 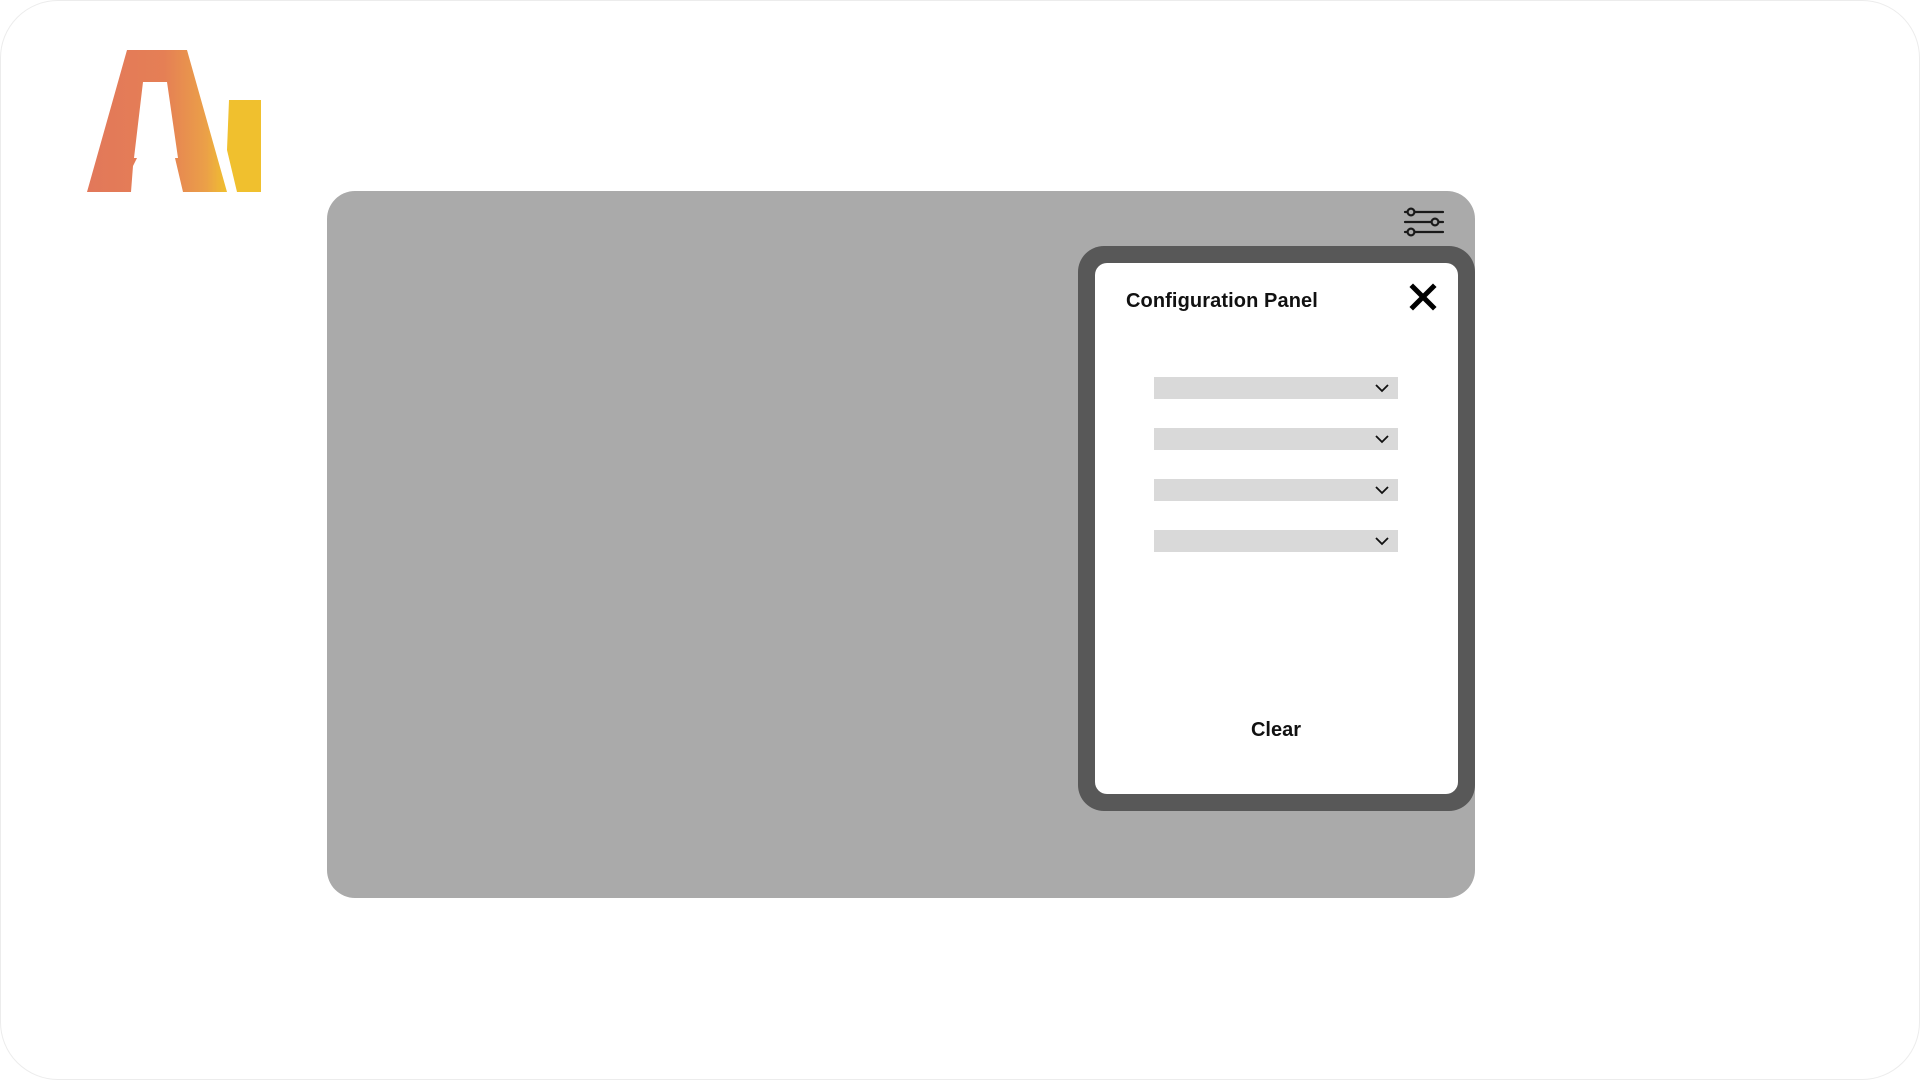 I want to click on sliders-icon, so click(x=1424, y=222).